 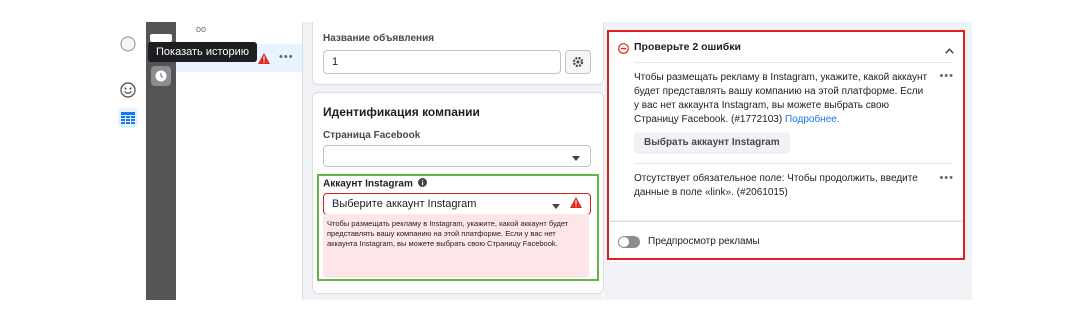 I want to click on identity-heading: Идентификация компании, so click(x=401, y=112).